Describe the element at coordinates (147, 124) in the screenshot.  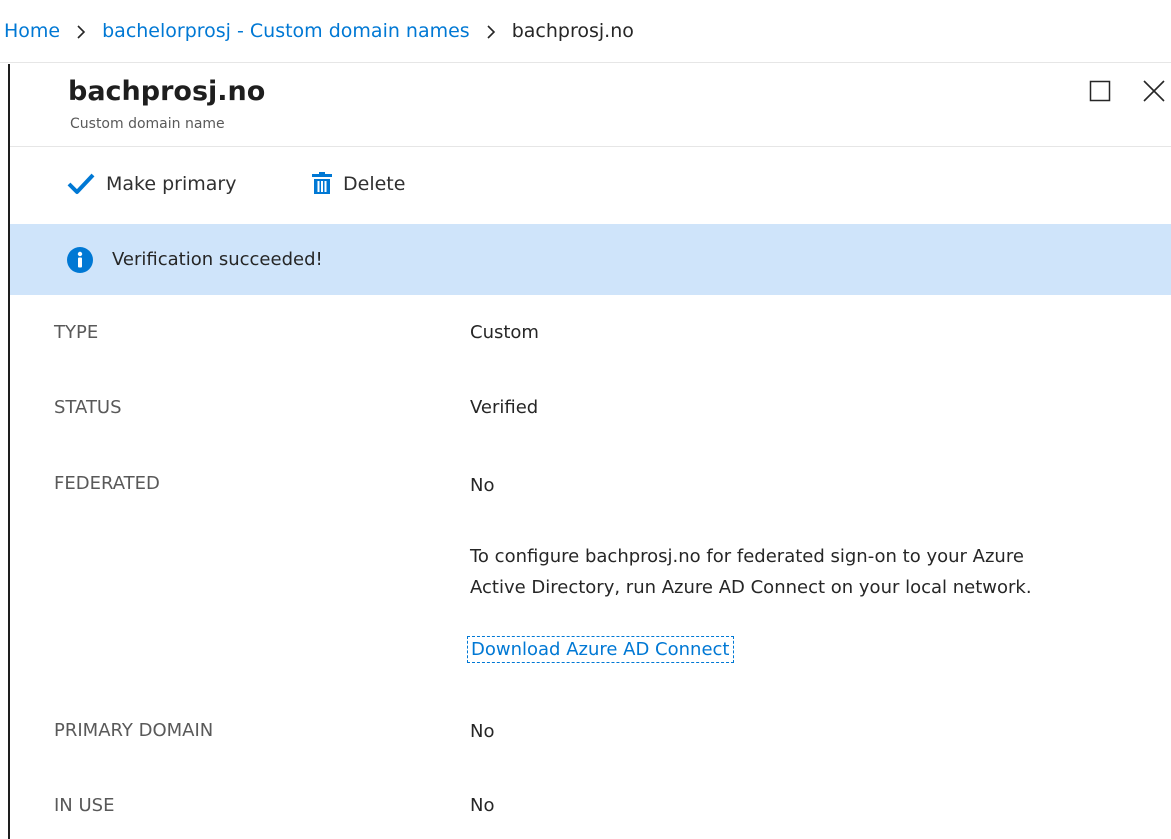
I see `page-subtitle: Custom domain name` at that location.